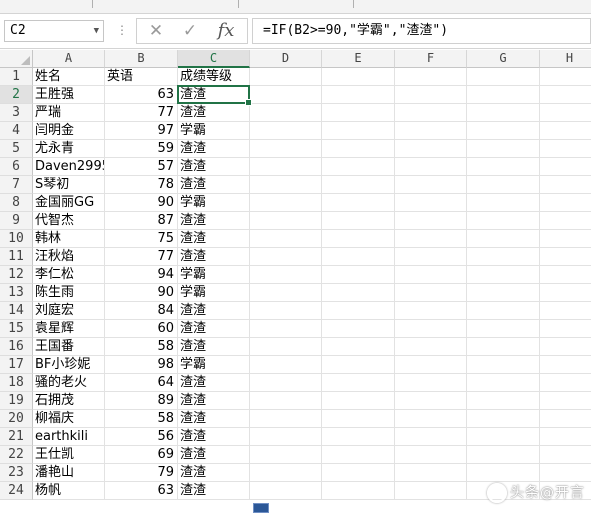  Describe the element at coordinates (141, 113) in the screenshot. I see `cell-b3: 77` at that location.